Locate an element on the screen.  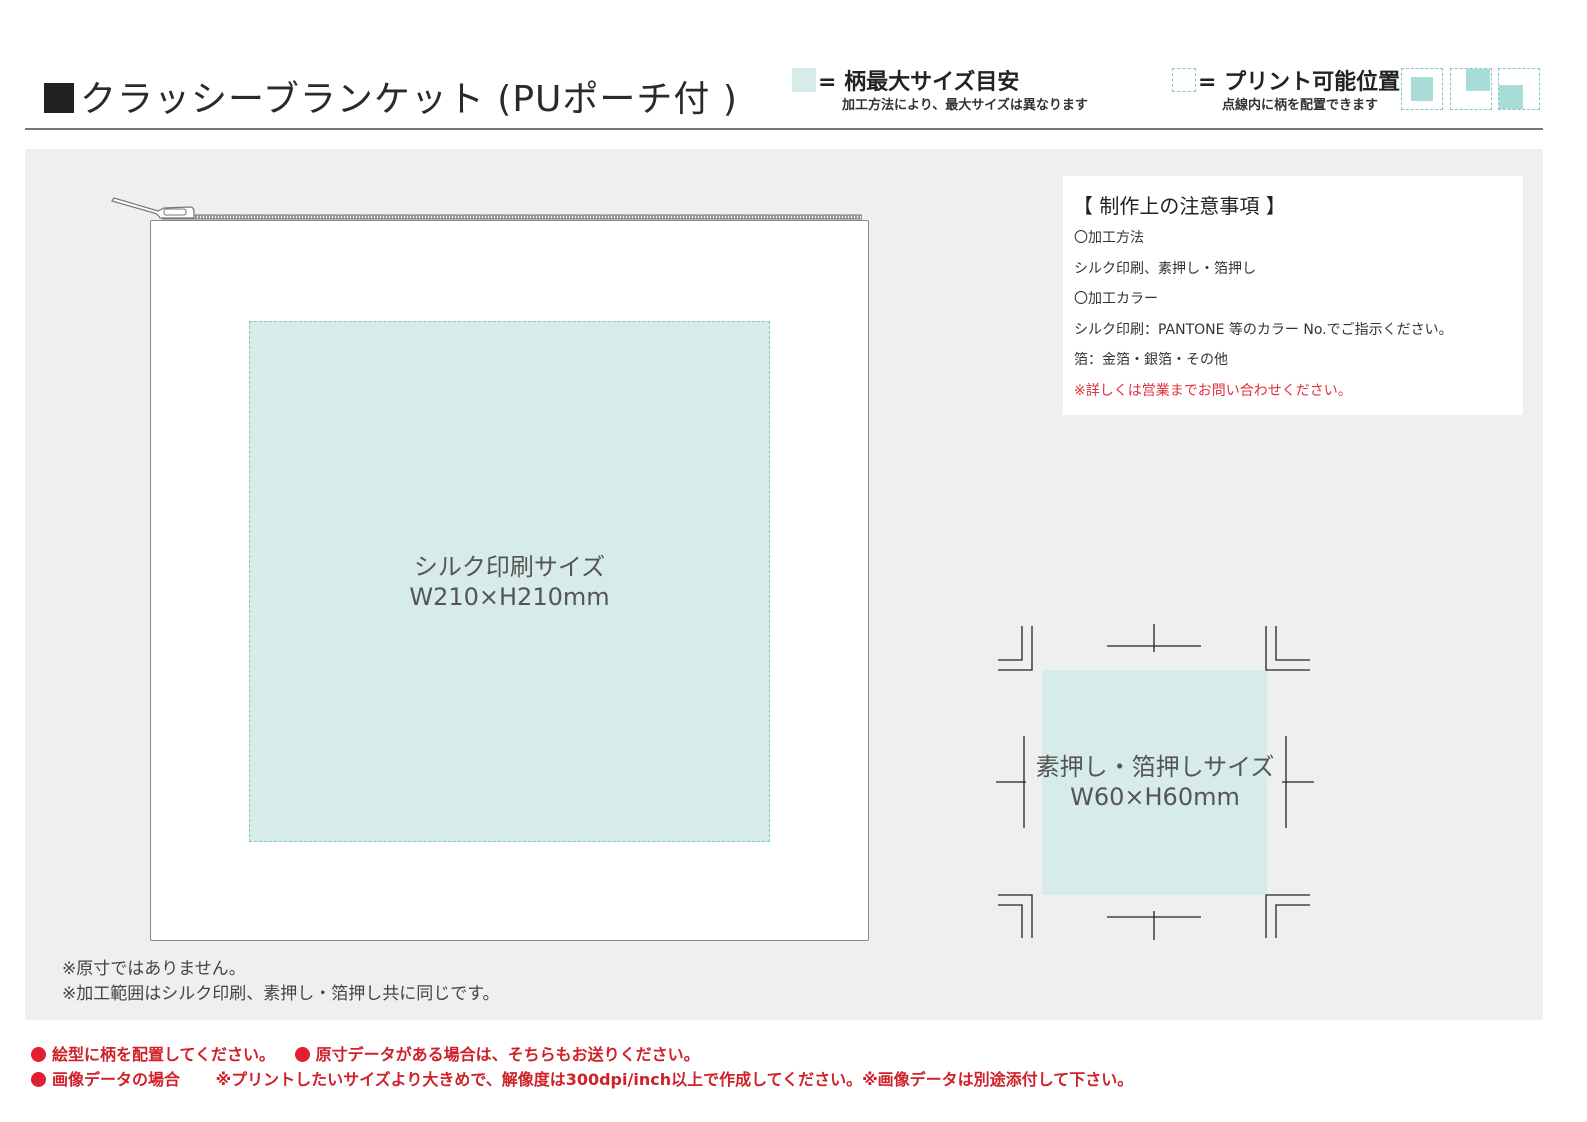
silk-print-area-name: シルク印刷サイズ is located at coordinates (509, 567).